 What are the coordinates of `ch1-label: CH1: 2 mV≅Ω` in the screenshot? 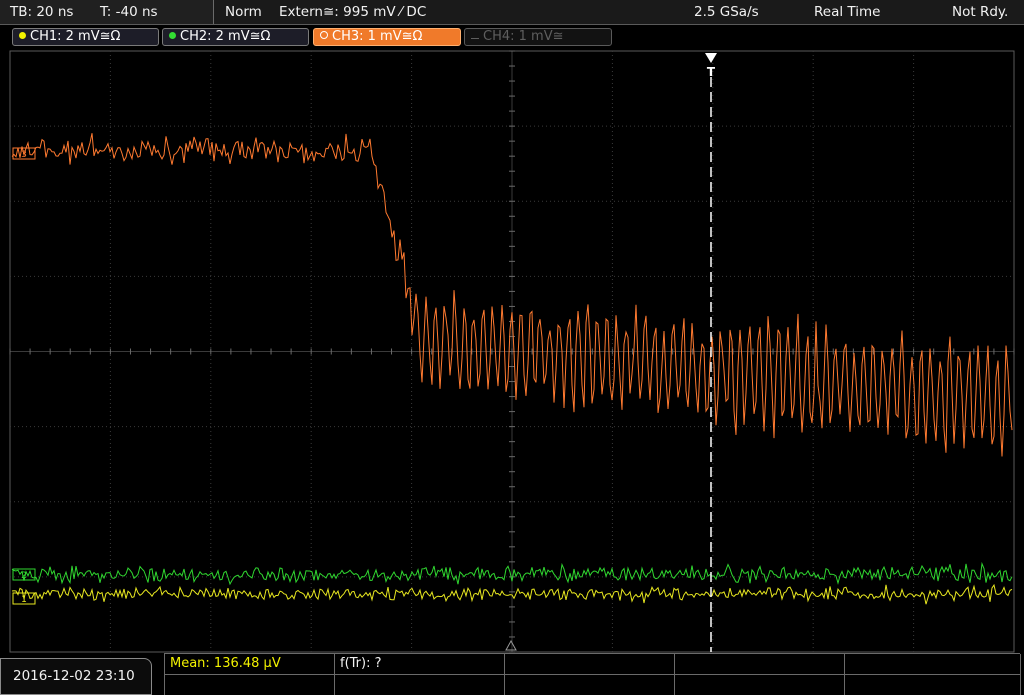 It's located at (75, 36).